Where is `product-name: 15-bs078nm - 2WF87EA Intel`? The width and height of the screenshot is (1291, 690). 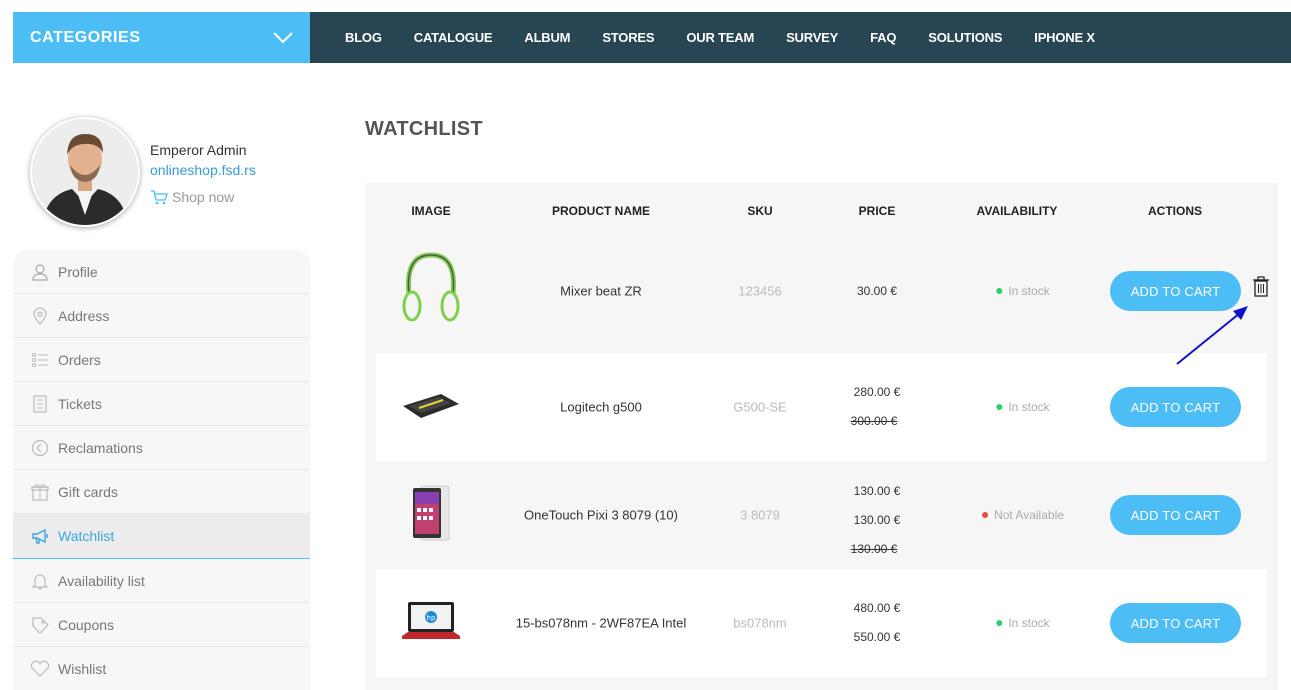 product-name: 15-bs078nm - 2WF87EA Intel is located at coordinates (601, 623).